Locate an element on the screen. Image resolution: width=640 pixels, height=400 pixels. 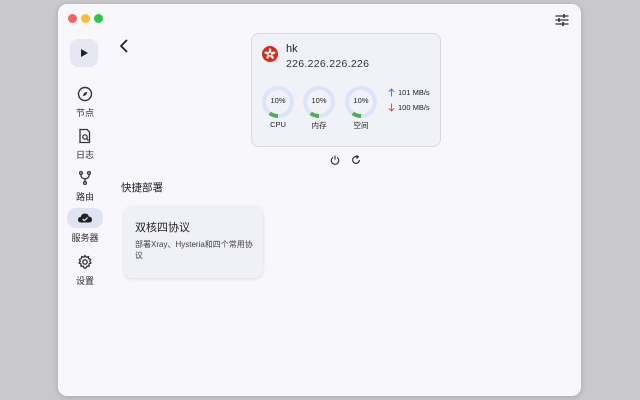
arrow-up-icon is located at coordinates (391, 92).